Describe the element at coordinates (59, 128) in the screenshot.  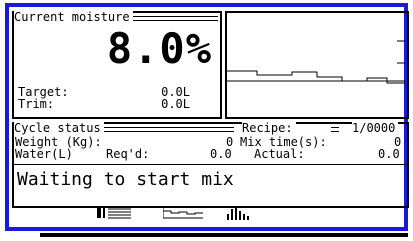
I see `cycle-status-title: Cycle status` at that location.